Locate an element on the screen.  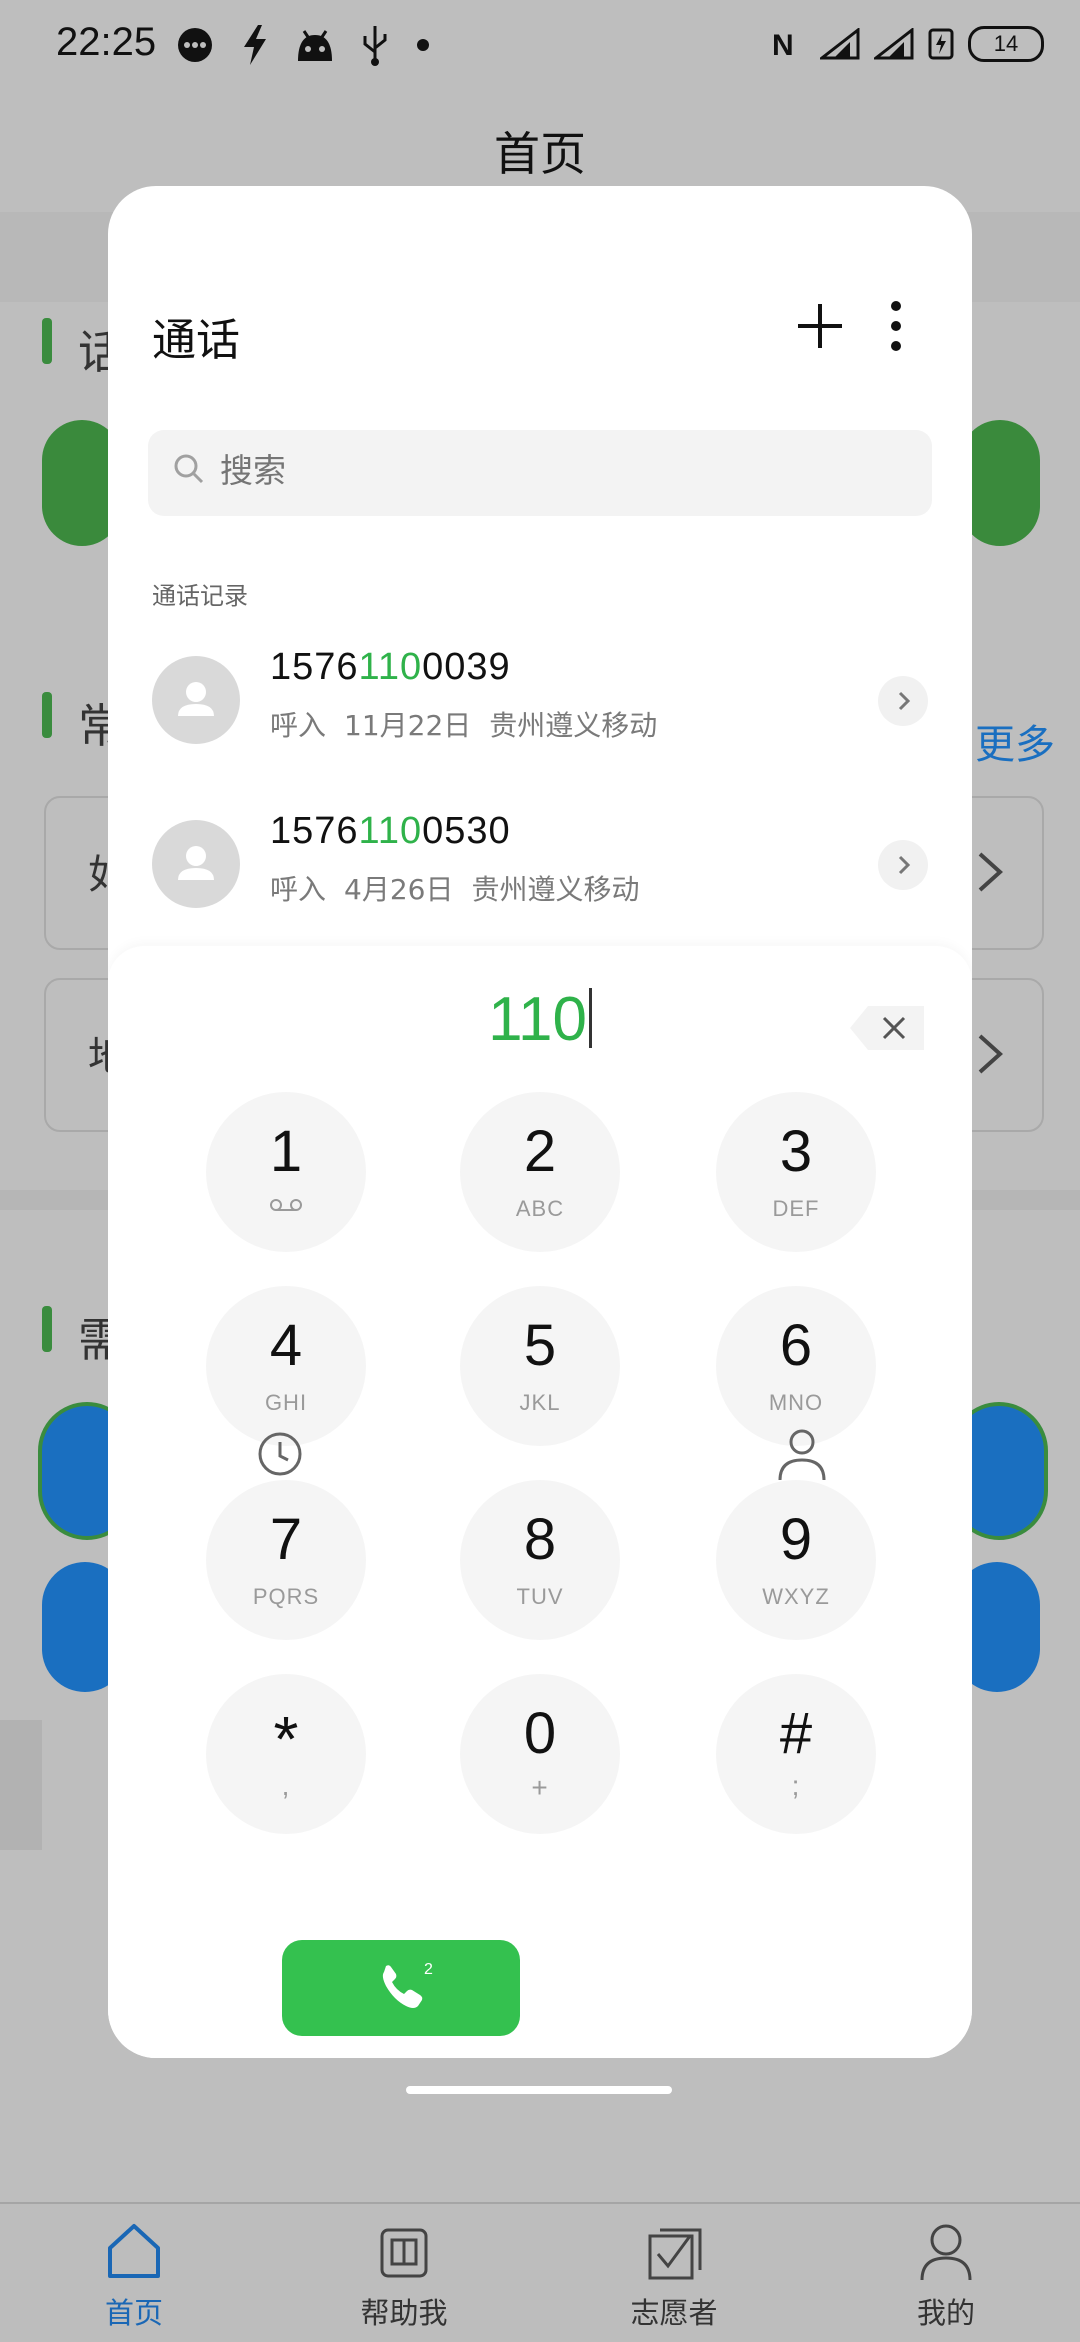
call-log-row: 15761100530 呼入 4月26日 贵州遵义移动 is located at coordinates (540, 873).